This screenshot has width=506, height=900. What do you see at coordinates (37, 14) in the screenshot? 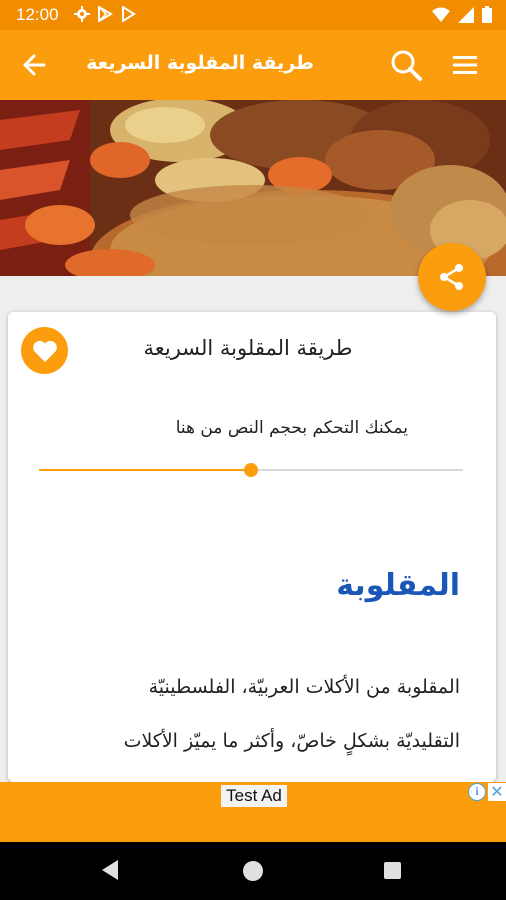
I see `status-time: 12:00` at bounding box center [37, 14].